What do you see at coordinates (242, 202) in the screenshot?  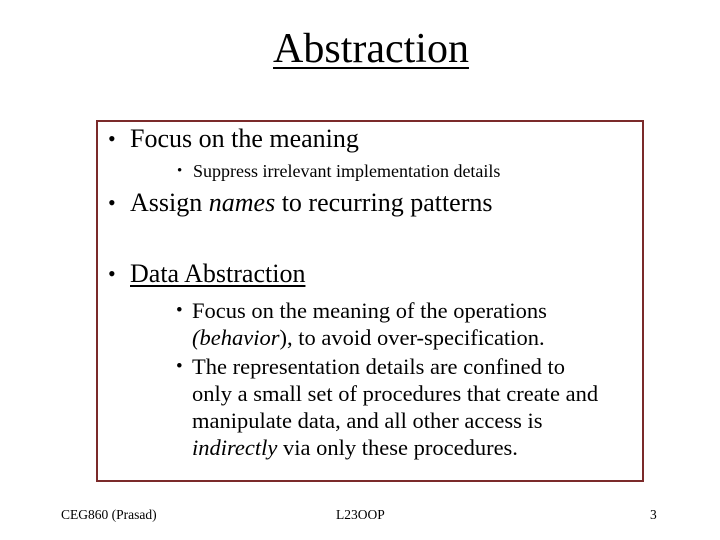 I see `bullet-text-emphasis: names` at bounding box center [242, 202].